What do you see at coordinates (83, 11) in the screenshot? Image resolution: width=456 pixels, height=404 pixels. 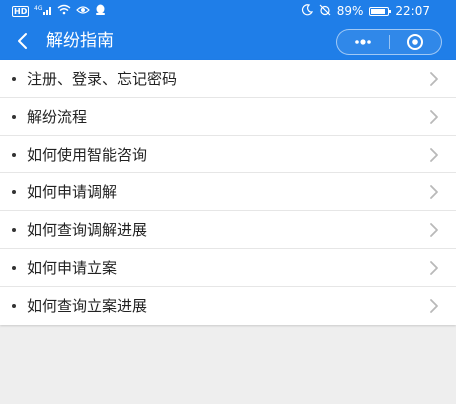 I see `eye-icon` at bounding box center [83, 11].